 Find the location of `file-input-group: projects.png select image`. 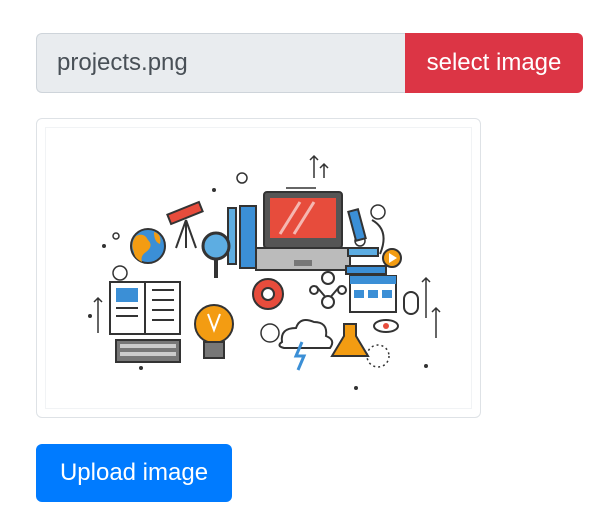

file-input-group: projects.png select image is located at coordinates (309, 63).